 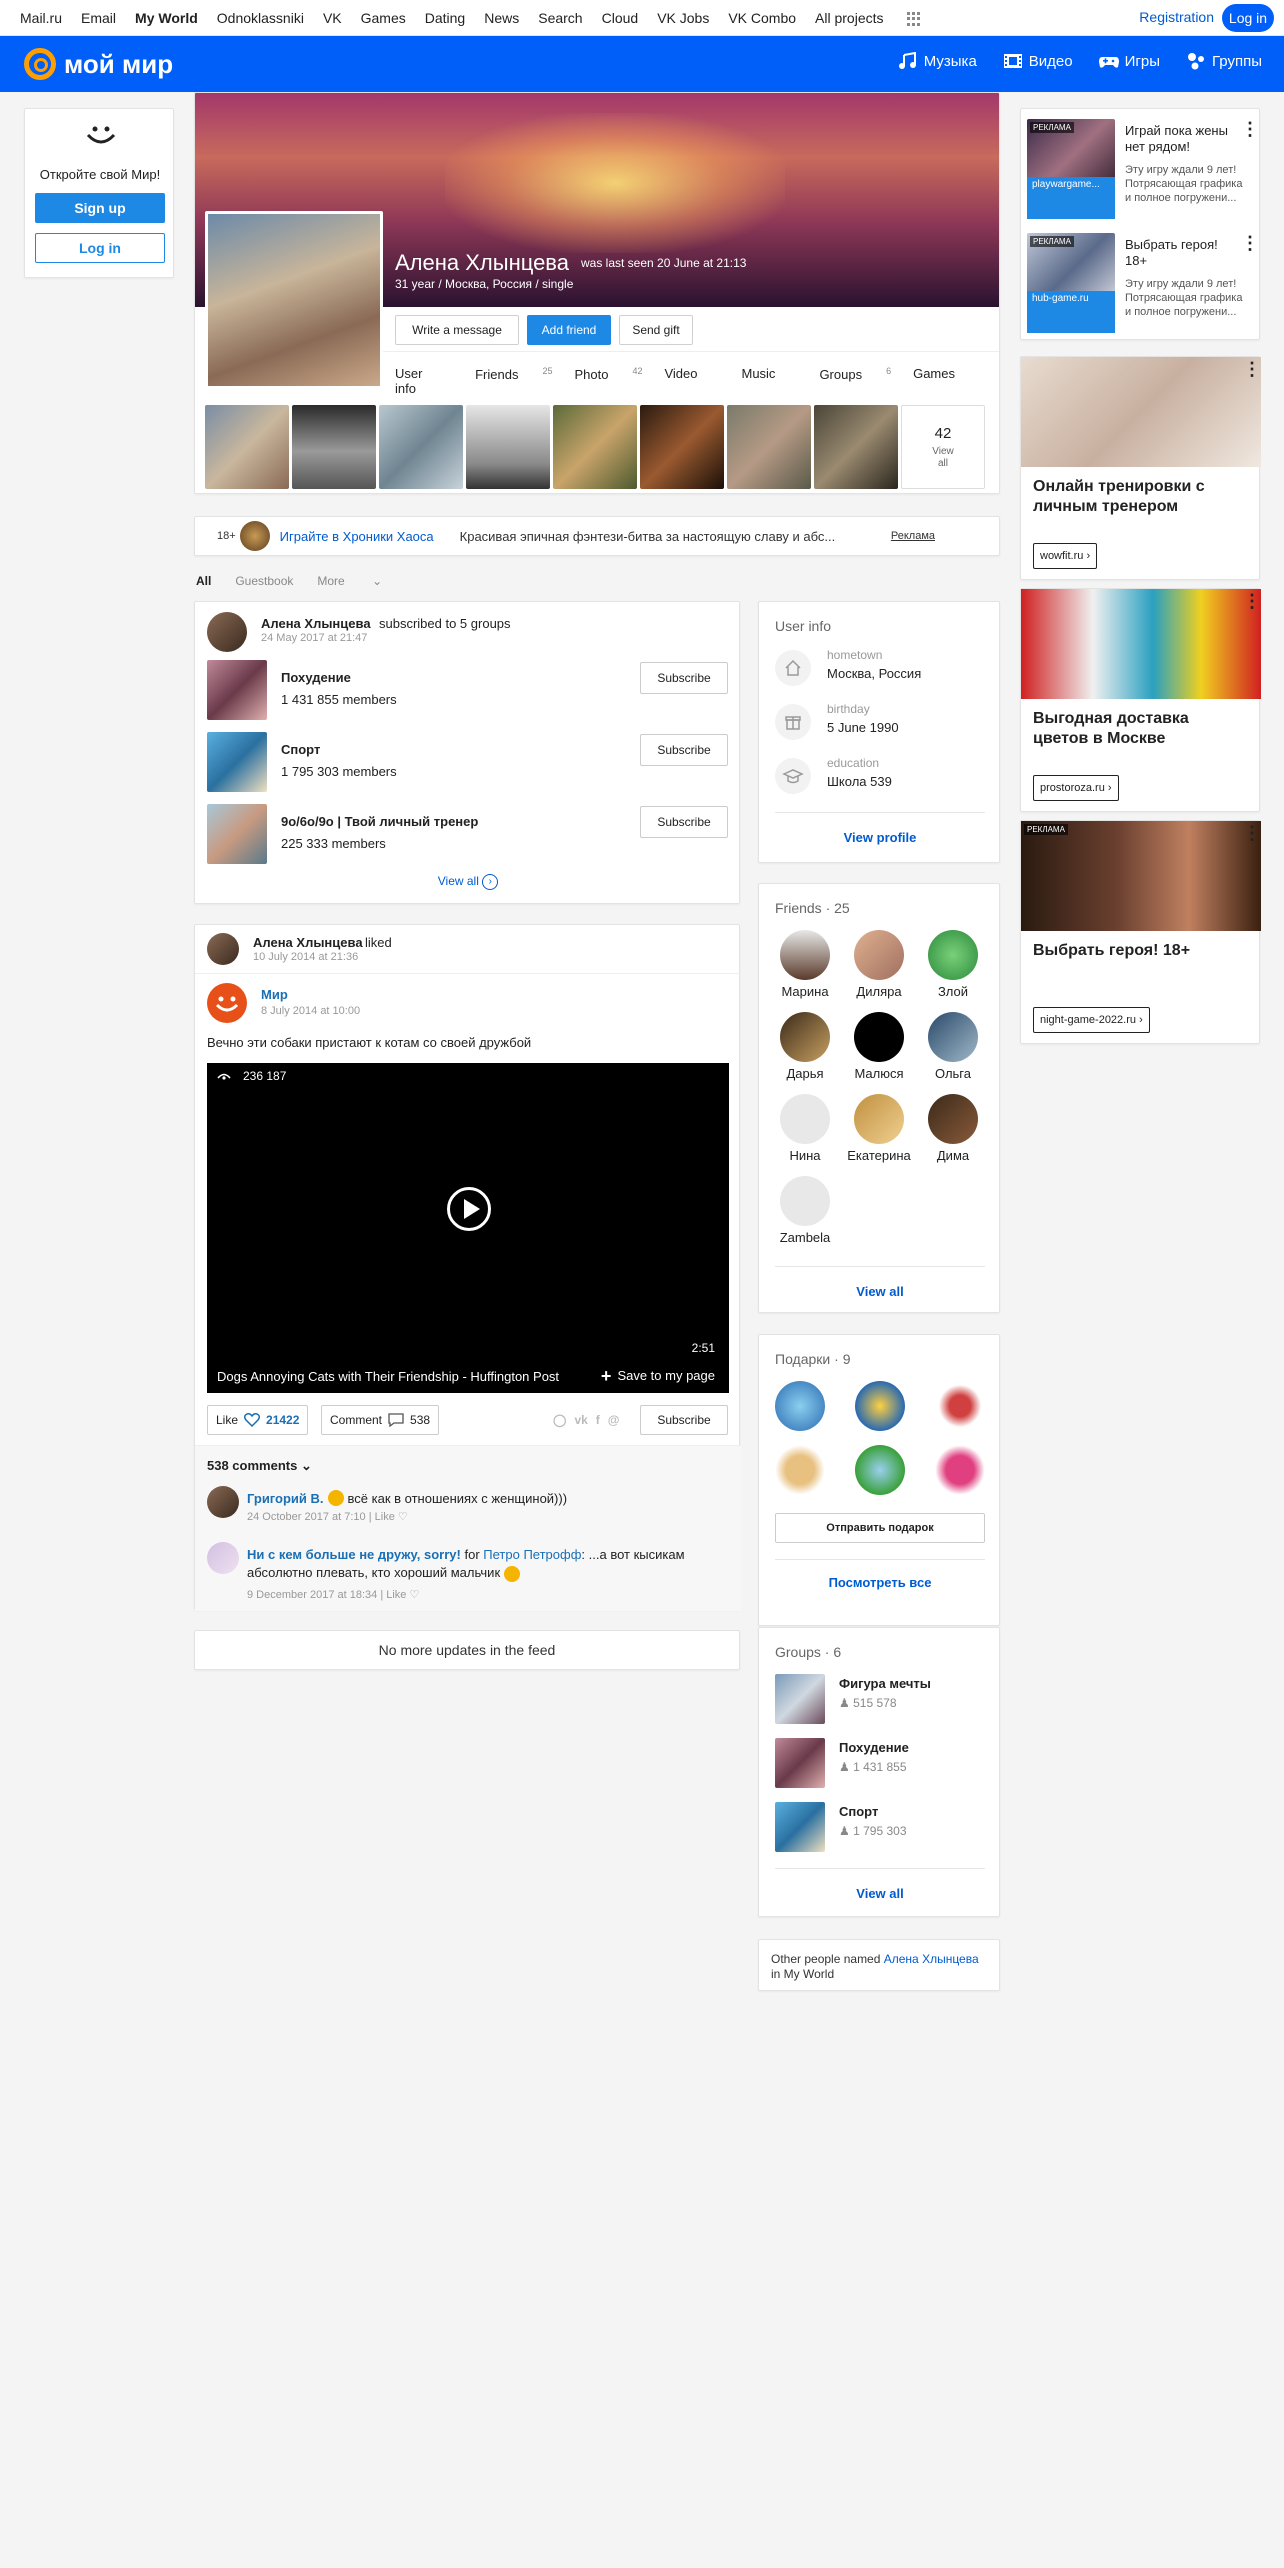 What do you see at coordinates (469, 1209) in the screenshot?
I see `play-icon` at bounding box center [469, 1209].